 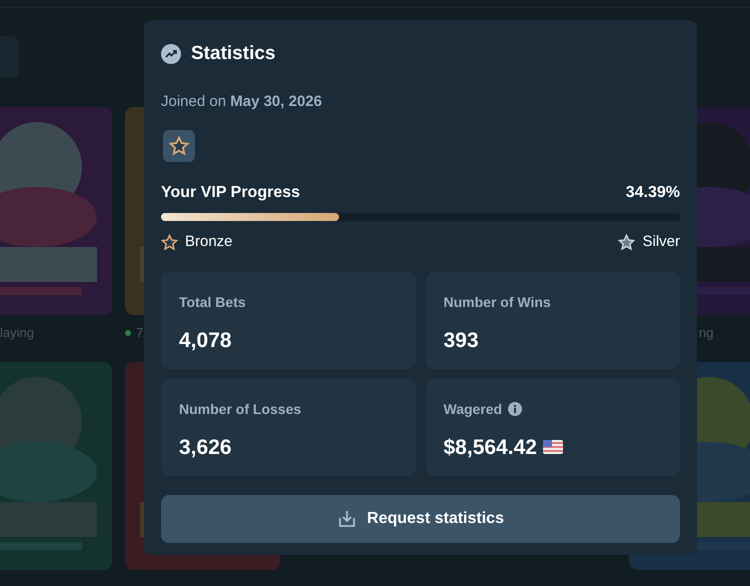 What do you see at coordinates (242, 102) in the screenshot?
I see `joined-date: Joined on May 30, 2026` at bounding box center [242, 102].